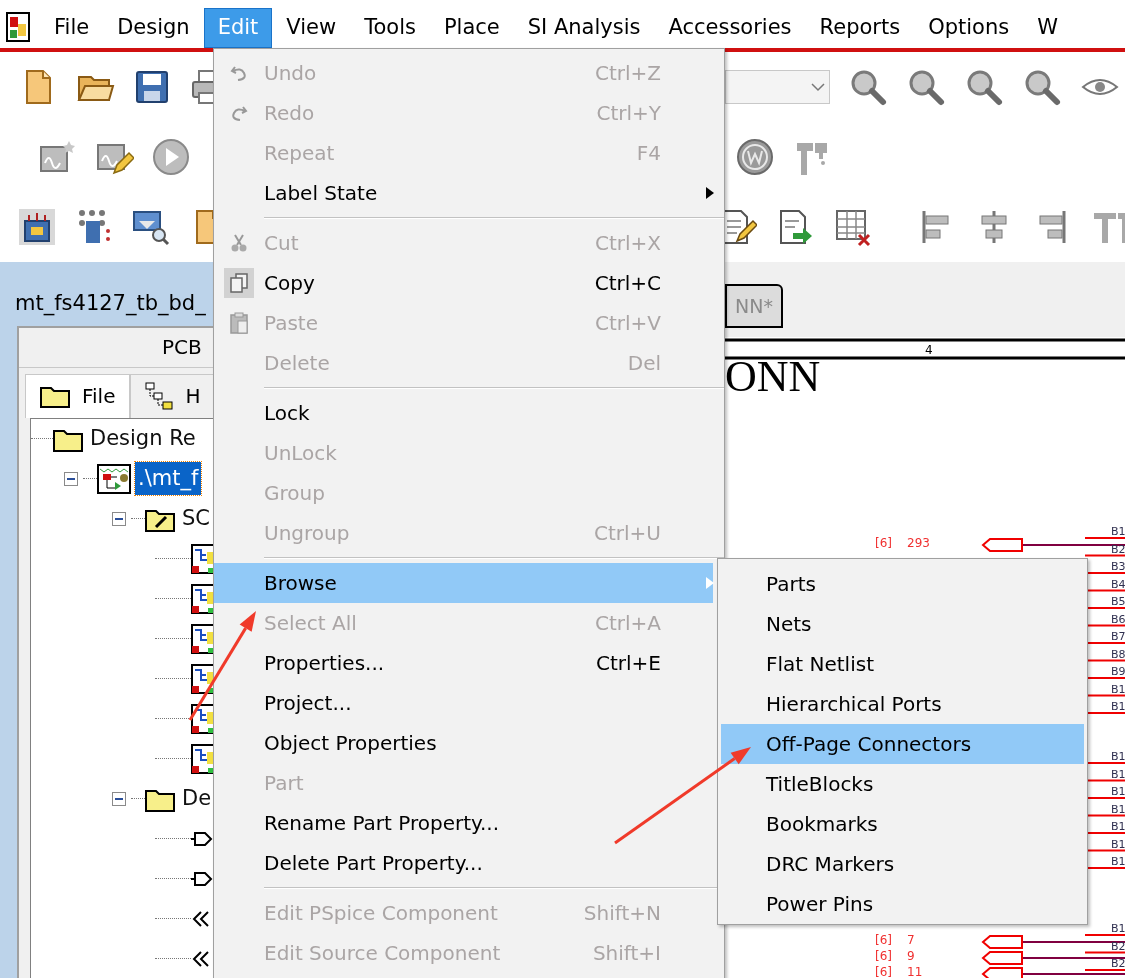 This screenshot has height=978, width=1125. Describe the element at coordinates (1118, 654) in the screenshot. I see `pin-label: B8` at that location.